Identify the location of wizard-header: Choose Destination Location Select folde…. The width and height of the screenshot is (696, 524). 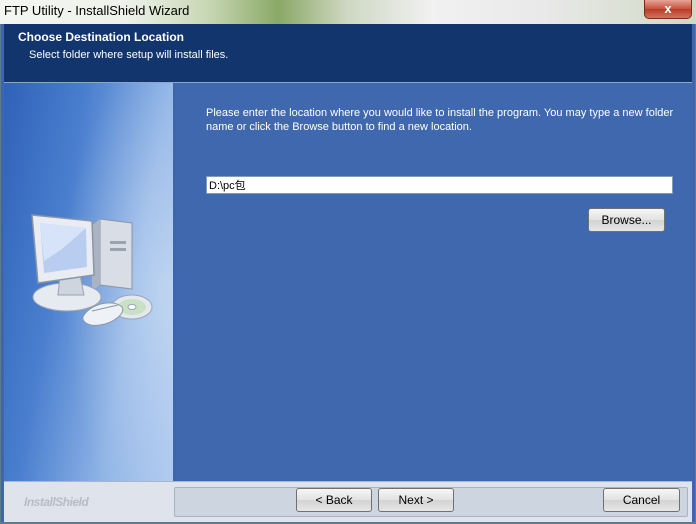
(348, 53).